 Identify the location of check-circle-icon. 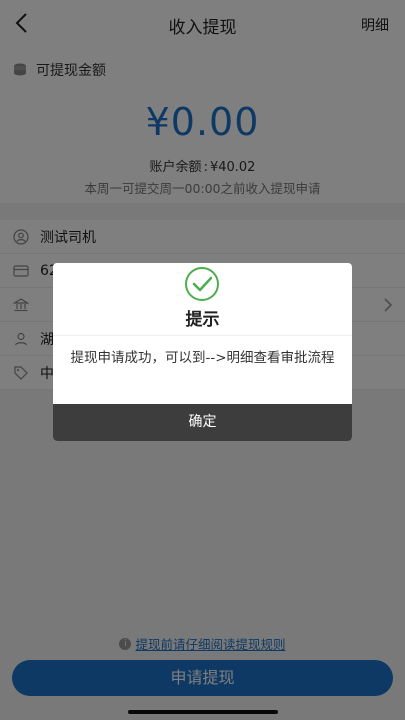
(202, 284).